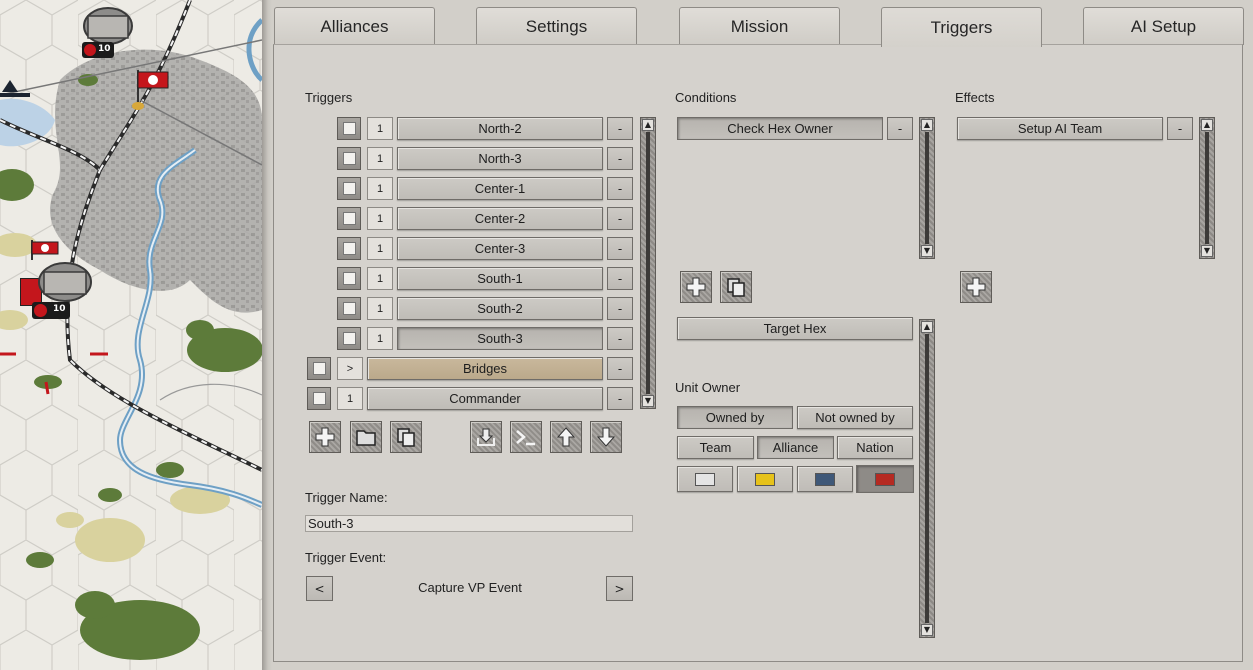 This screenshot has width=1253, height=670. What do you see at coordinates (470, 587) in the screenshot?
I see `trigger-event-value: Capture VP Event` at bounding box center [470, 587].